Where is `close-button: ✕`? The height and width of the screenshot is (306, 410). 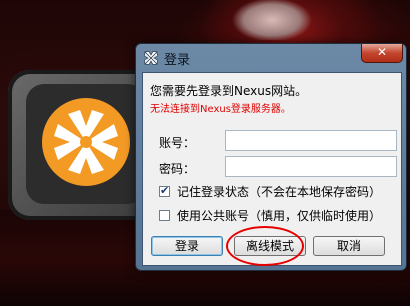
close-button: ✕ is located at coordinates (382, 53).